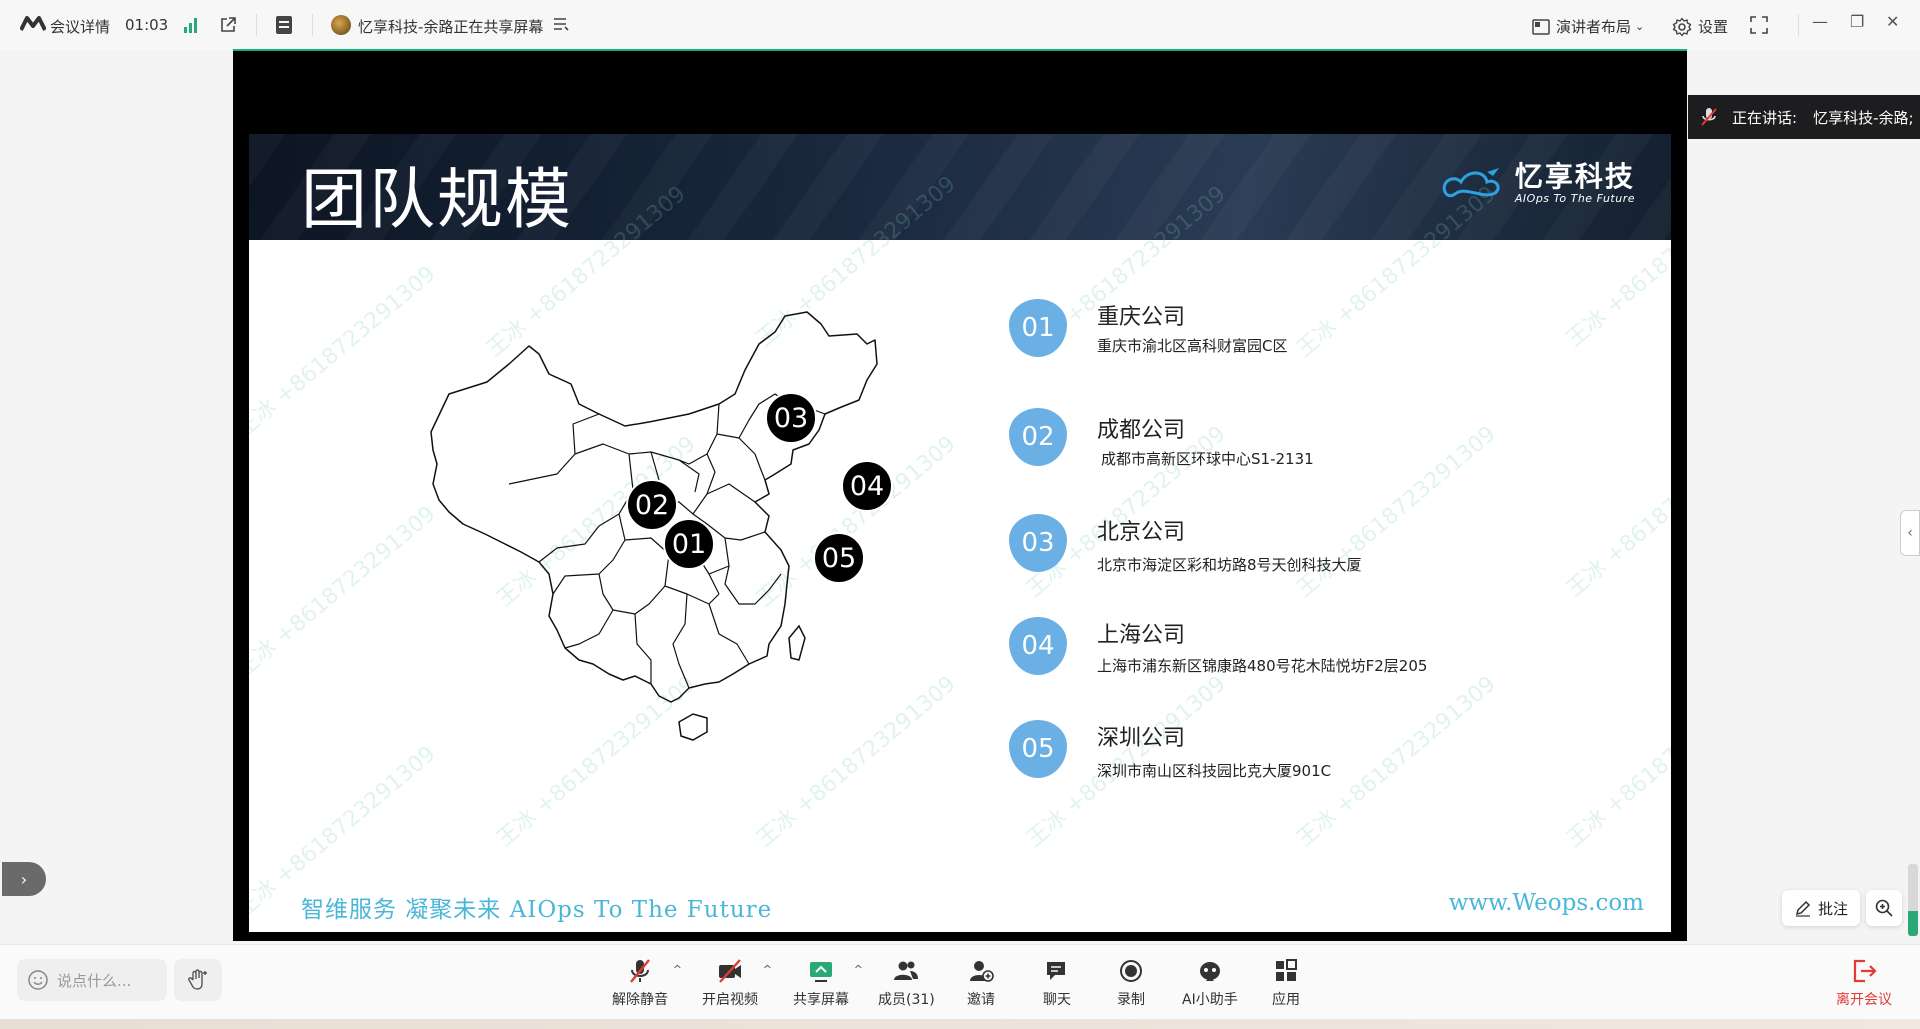 Image resolution: width=1920 pixels, height=1029 pixels. What do you see at coordinates (981, 983) in the screenshot?
I see `invite-button: 邀请` at bounding box center [981, 983].